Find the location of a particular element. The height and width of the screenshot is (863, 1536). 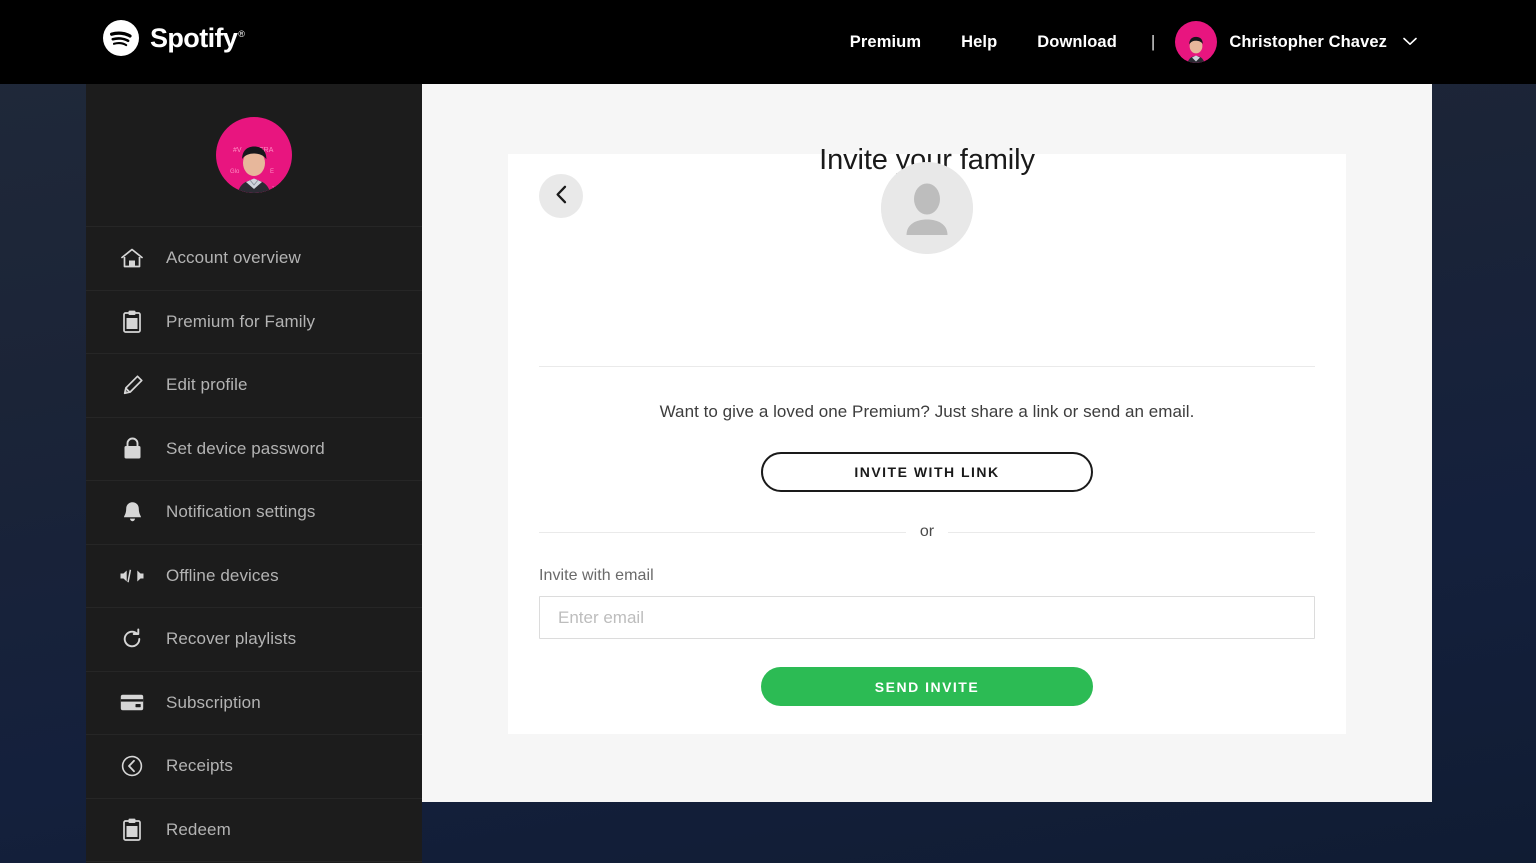

sidebar-item-label: Premium for Family is located at coordinates (241, 321).